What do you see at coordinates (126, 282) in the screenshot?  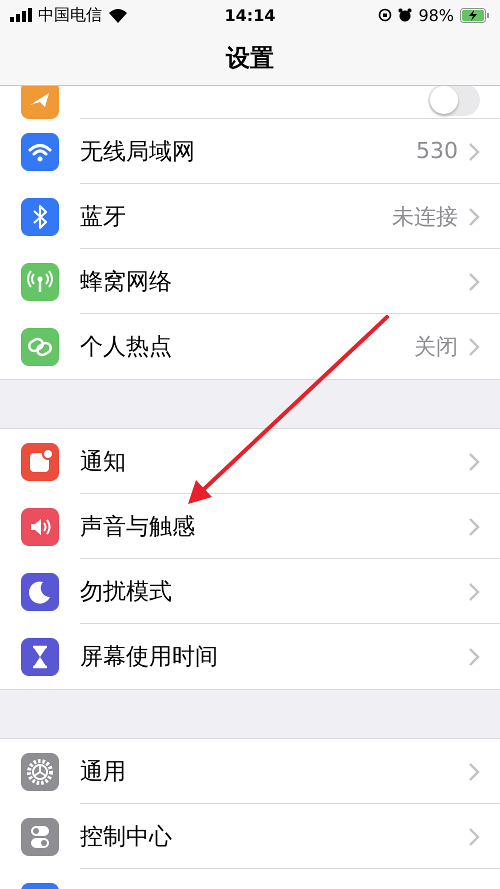 I see `setting-label: 蜂窝网络` at bounding box center [126, 282].